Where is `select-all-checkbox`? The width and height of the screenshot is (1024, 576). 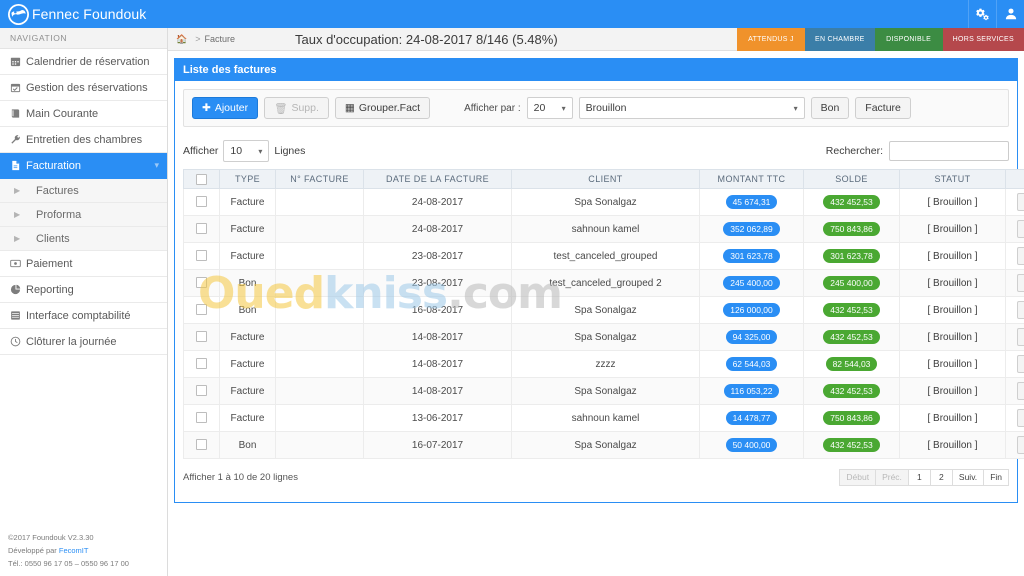 select-all-checkbox is located at coordinates (201, 179).